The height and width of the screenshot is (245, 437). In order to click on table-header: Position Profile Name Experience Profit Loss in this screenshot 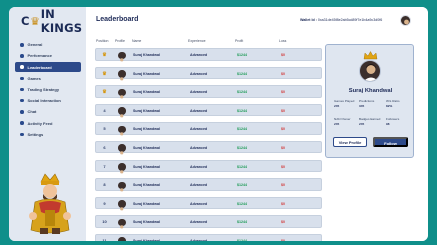, I will do `click(208, 42)`.